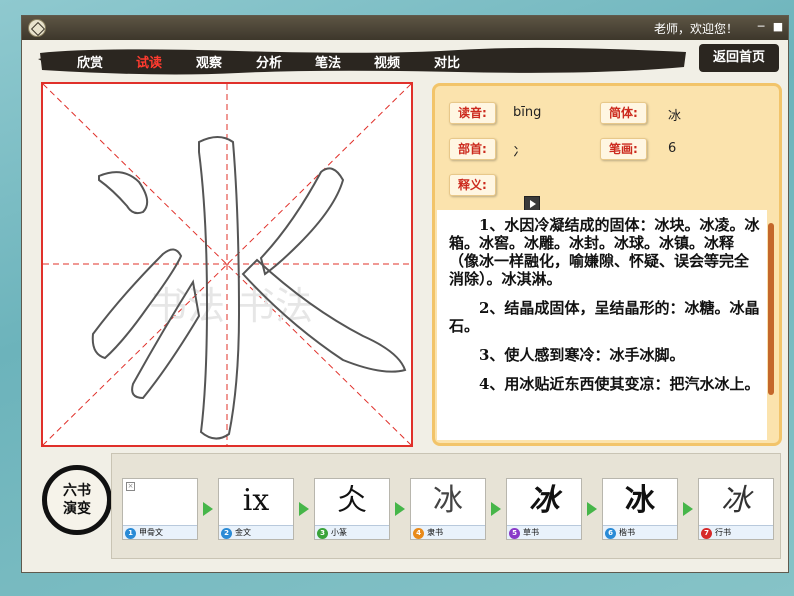 The height and width of the screenshot is (596, 794). Describe the element at coordinates (675, 116) in the screenshot. I see `simplified-value: 冰` at that location.